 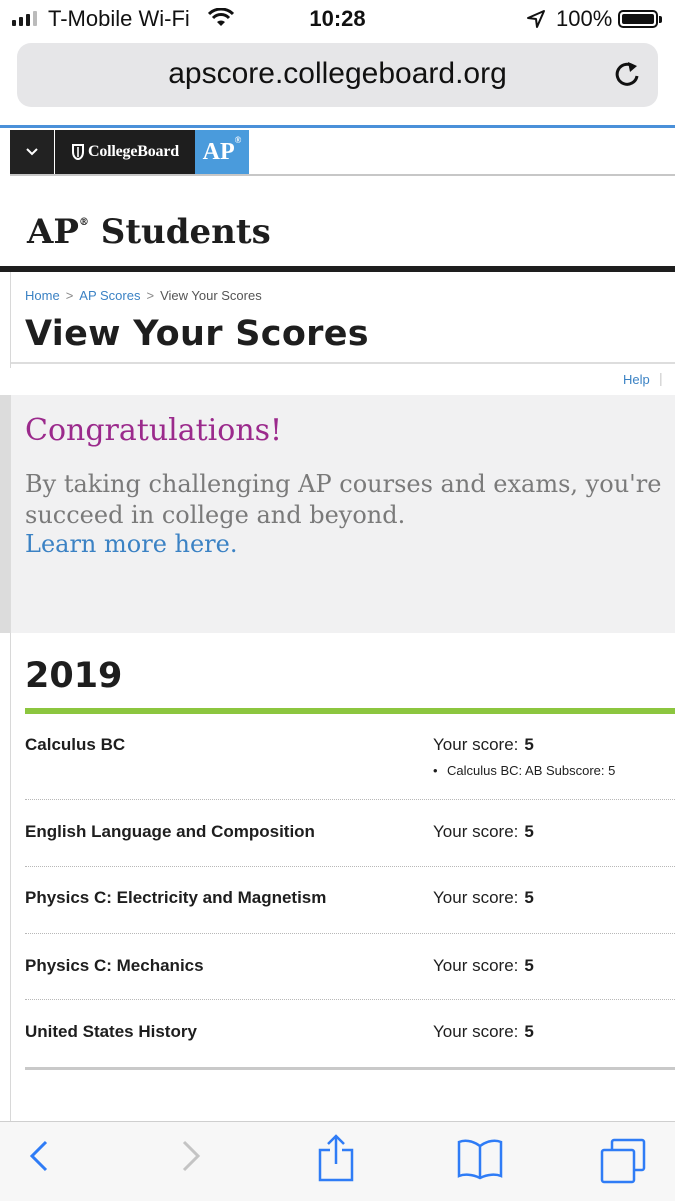 I want to click on exam-subscore: Calculus BC: AB Subscore: 5, so click(x=524, y=770).